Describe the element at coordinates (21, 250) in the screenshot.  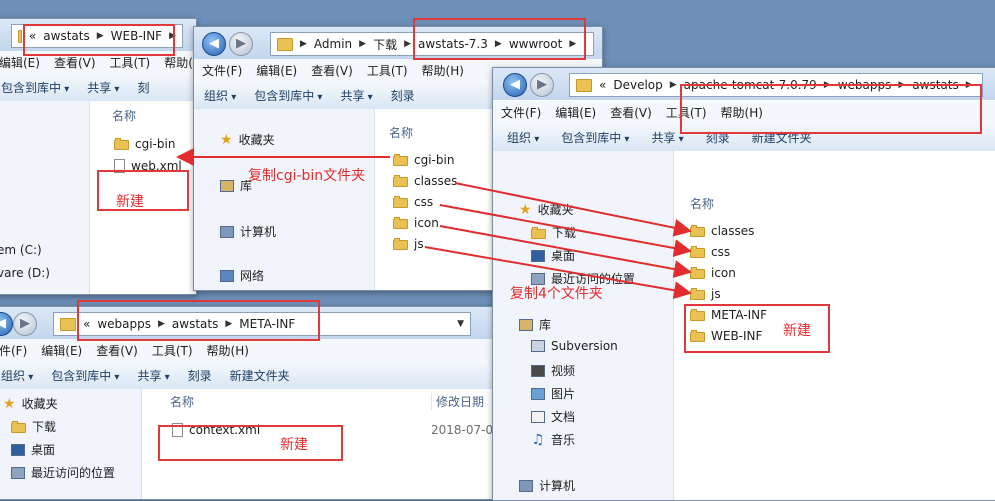
I see `nav-drive-c: em (C:)` at that location.